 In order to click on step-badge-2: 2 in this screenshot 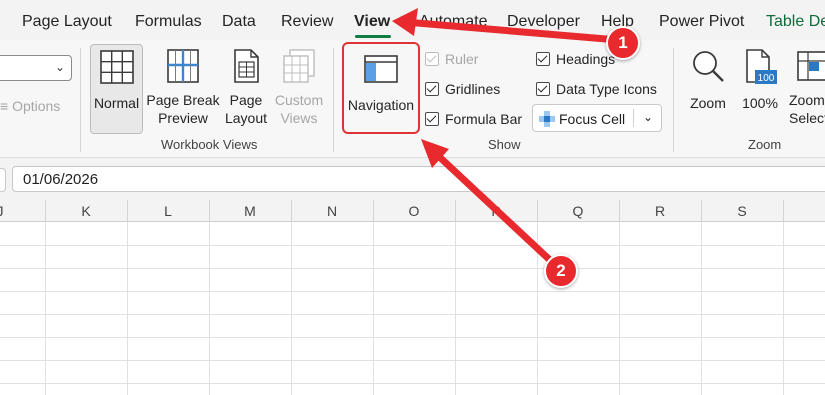, I will do `click(561, 271)`.